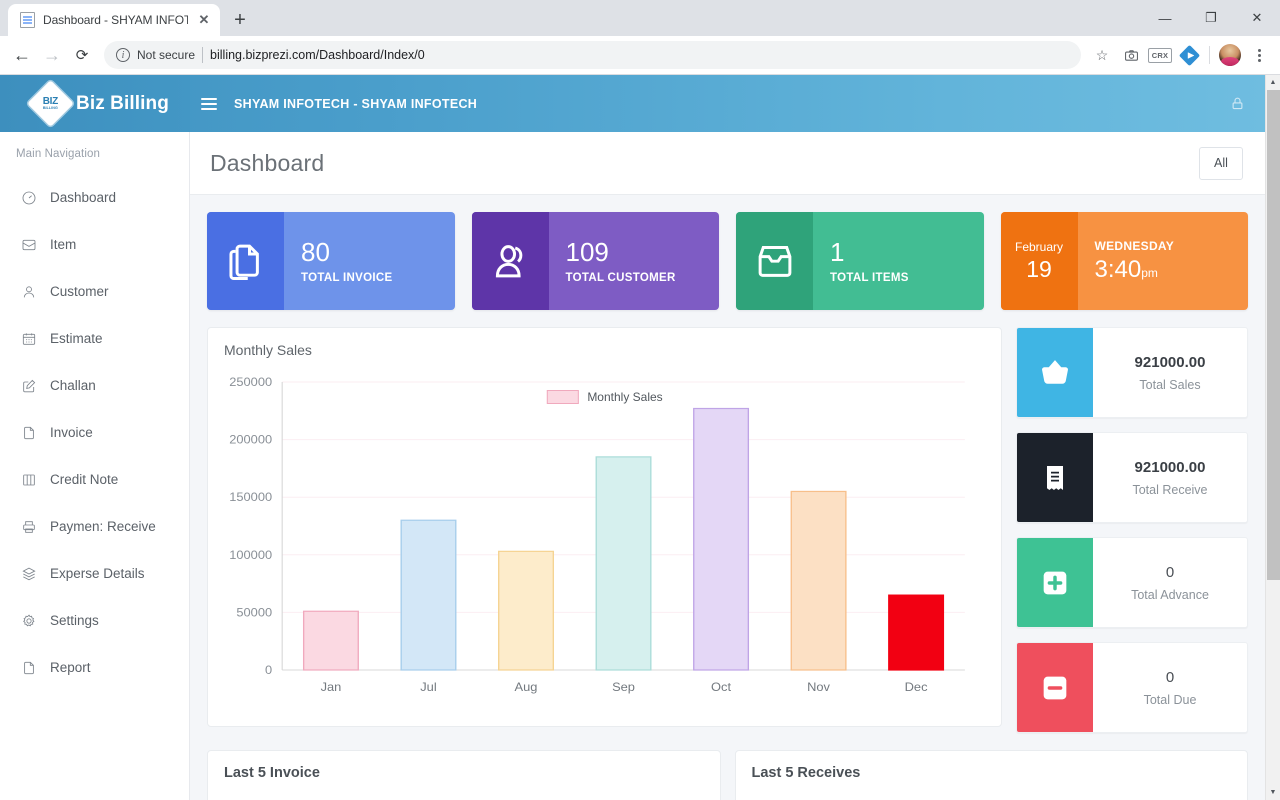  Describe the element at coordinates (58, 154) in the screenshot. I see `nav-header: Main Navigation` at that location.